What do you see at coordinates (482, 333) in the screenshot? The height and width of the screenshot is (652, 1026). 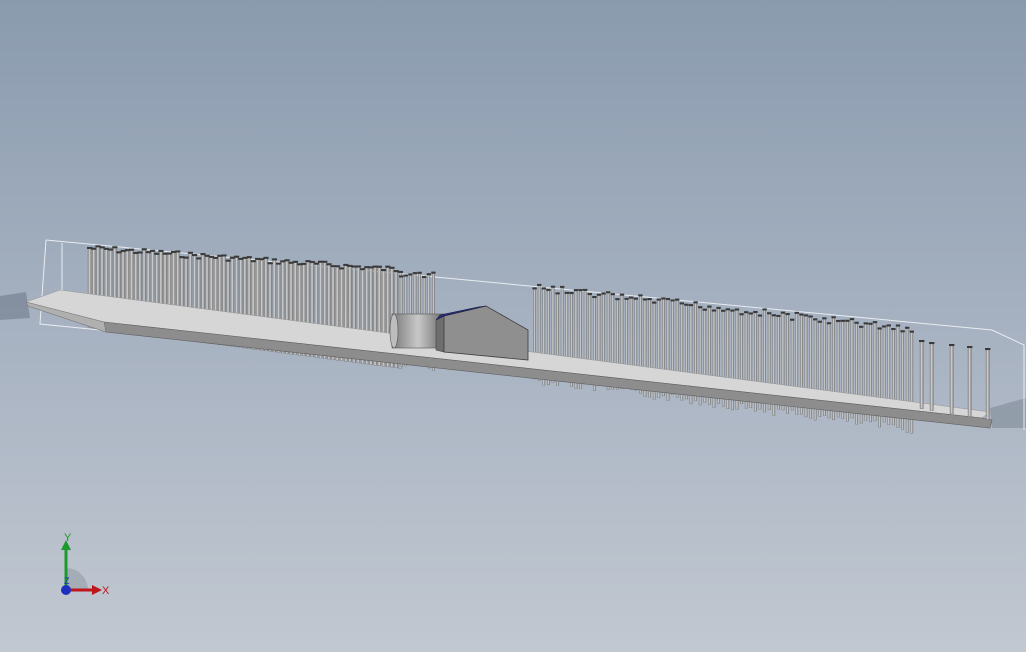 I see `connector-housing` at bounding box center [482, 333].